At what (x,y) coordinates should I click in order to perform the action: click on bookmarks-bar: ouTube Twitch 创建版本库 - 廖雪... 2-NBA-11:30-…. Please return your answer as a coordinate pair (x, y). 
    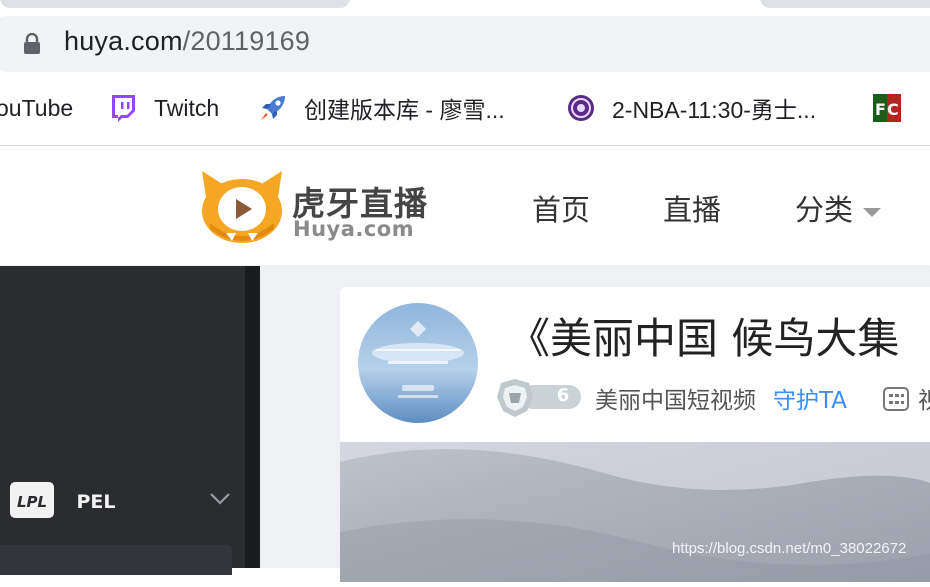
    Looking at the image, I should click on (465, 108).